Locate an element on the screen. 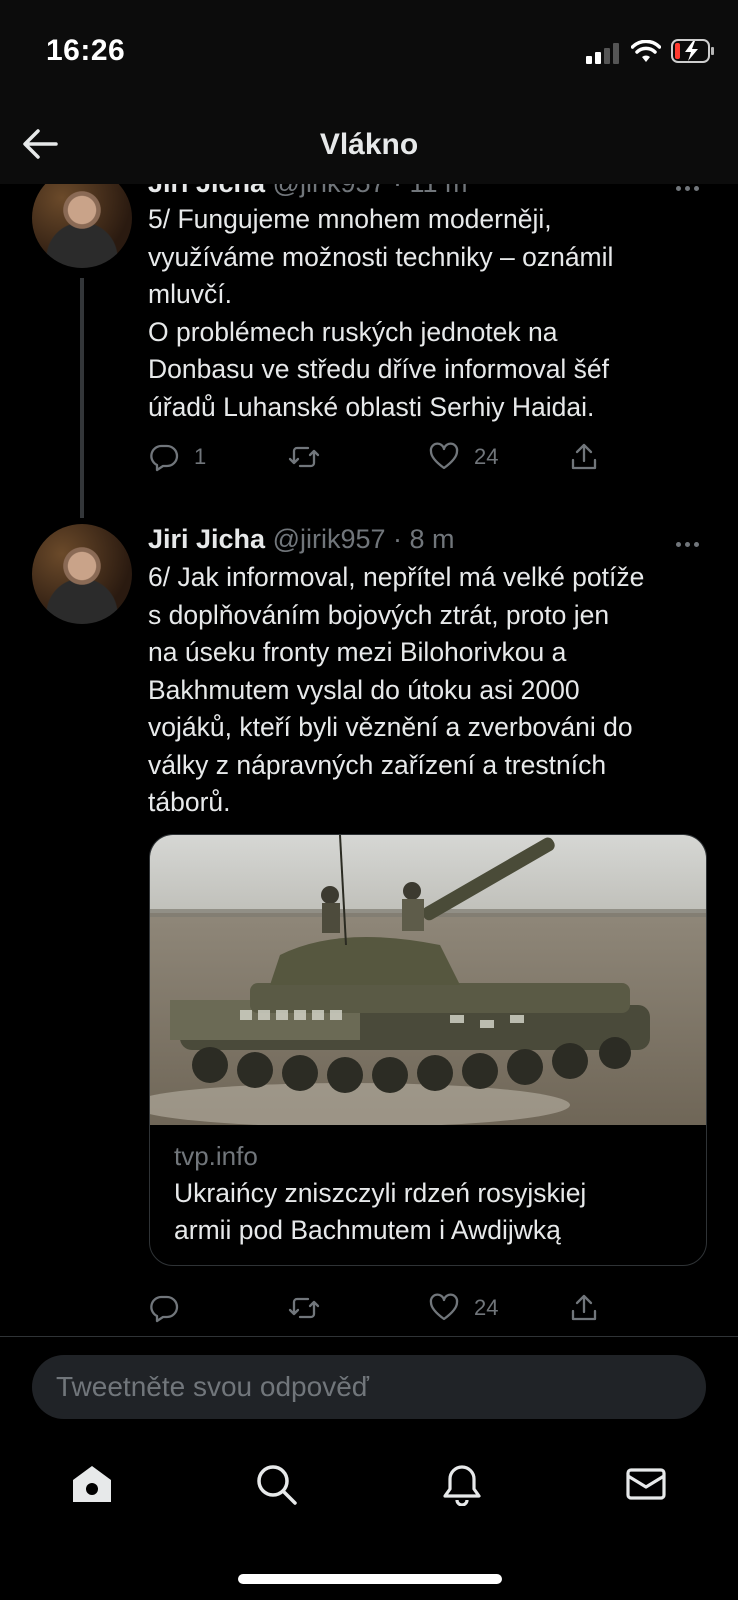  status-time: 16:26 is located at coordinates (86, 50).